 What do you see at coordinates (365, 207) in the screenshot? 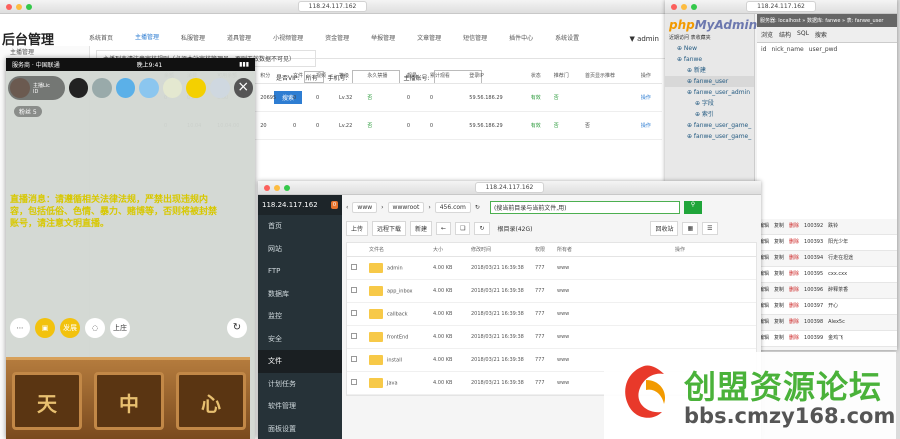
I see `path-segment: www` at bounding box center [365, 207].